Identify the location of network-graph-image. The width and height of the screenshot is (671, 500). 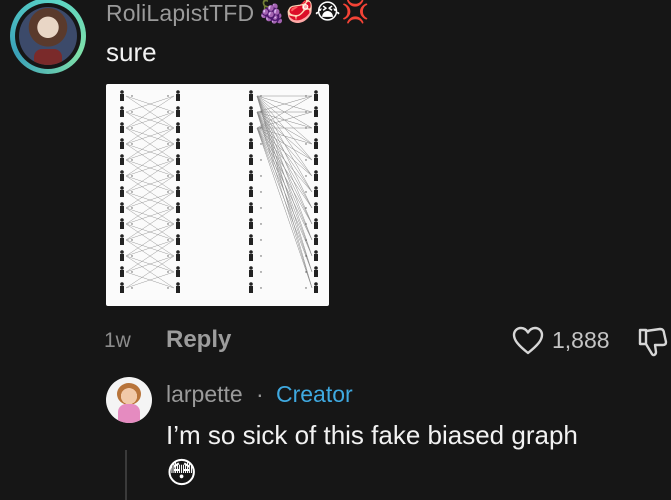
(219, 191).